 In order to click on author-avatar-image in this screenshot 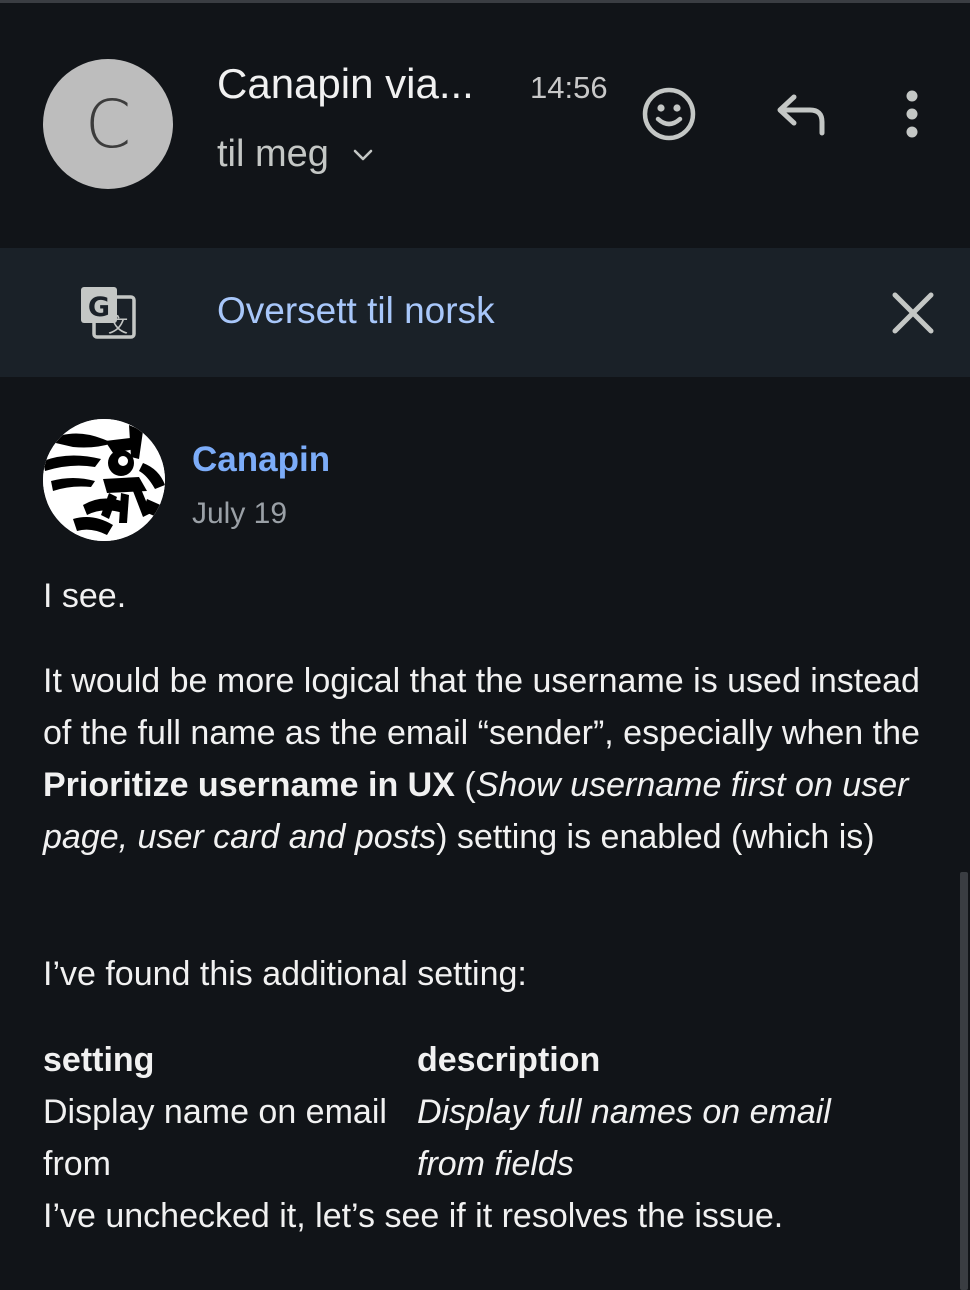, I will do `click(104, 480)`.